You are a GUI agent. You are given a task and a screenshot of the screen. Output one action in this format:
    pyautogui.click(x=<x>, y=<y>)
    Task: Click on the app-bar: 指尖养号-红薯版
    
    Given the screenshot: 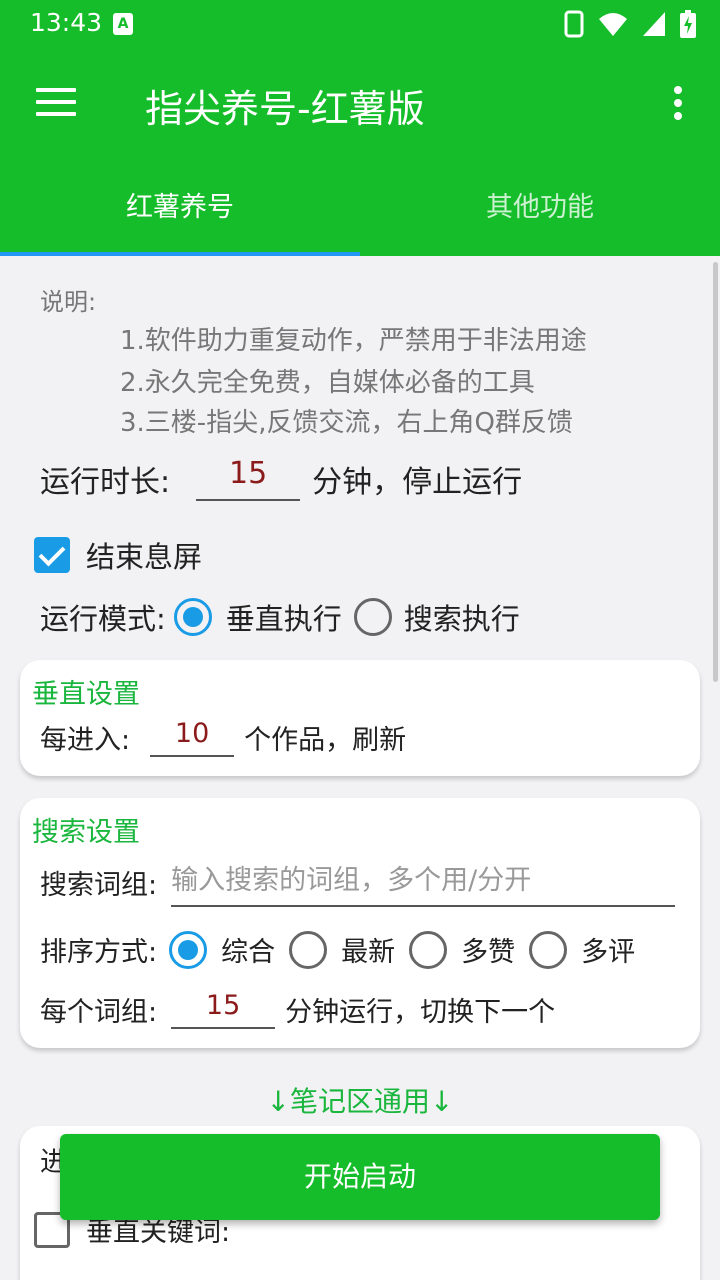 What is the action you would take?
    pyautogui.click(x=360, y=104)
    